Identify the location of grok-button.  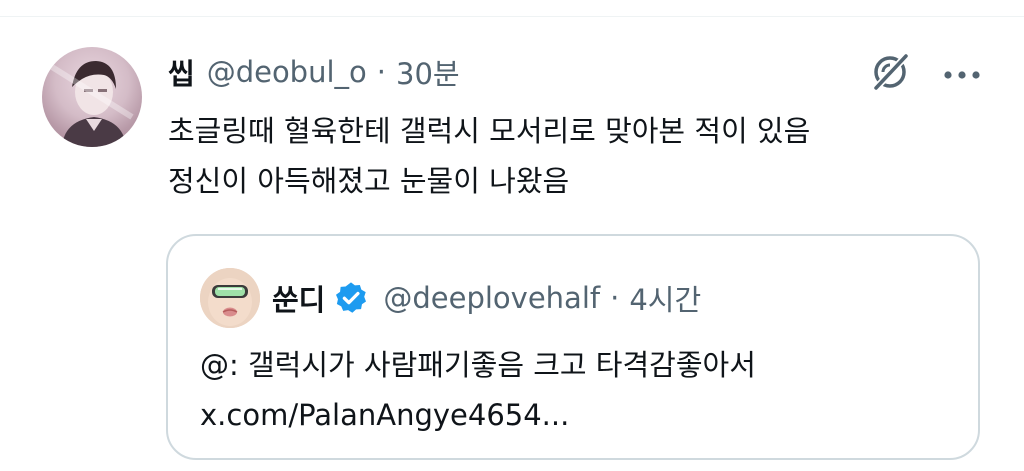
(890, 74).